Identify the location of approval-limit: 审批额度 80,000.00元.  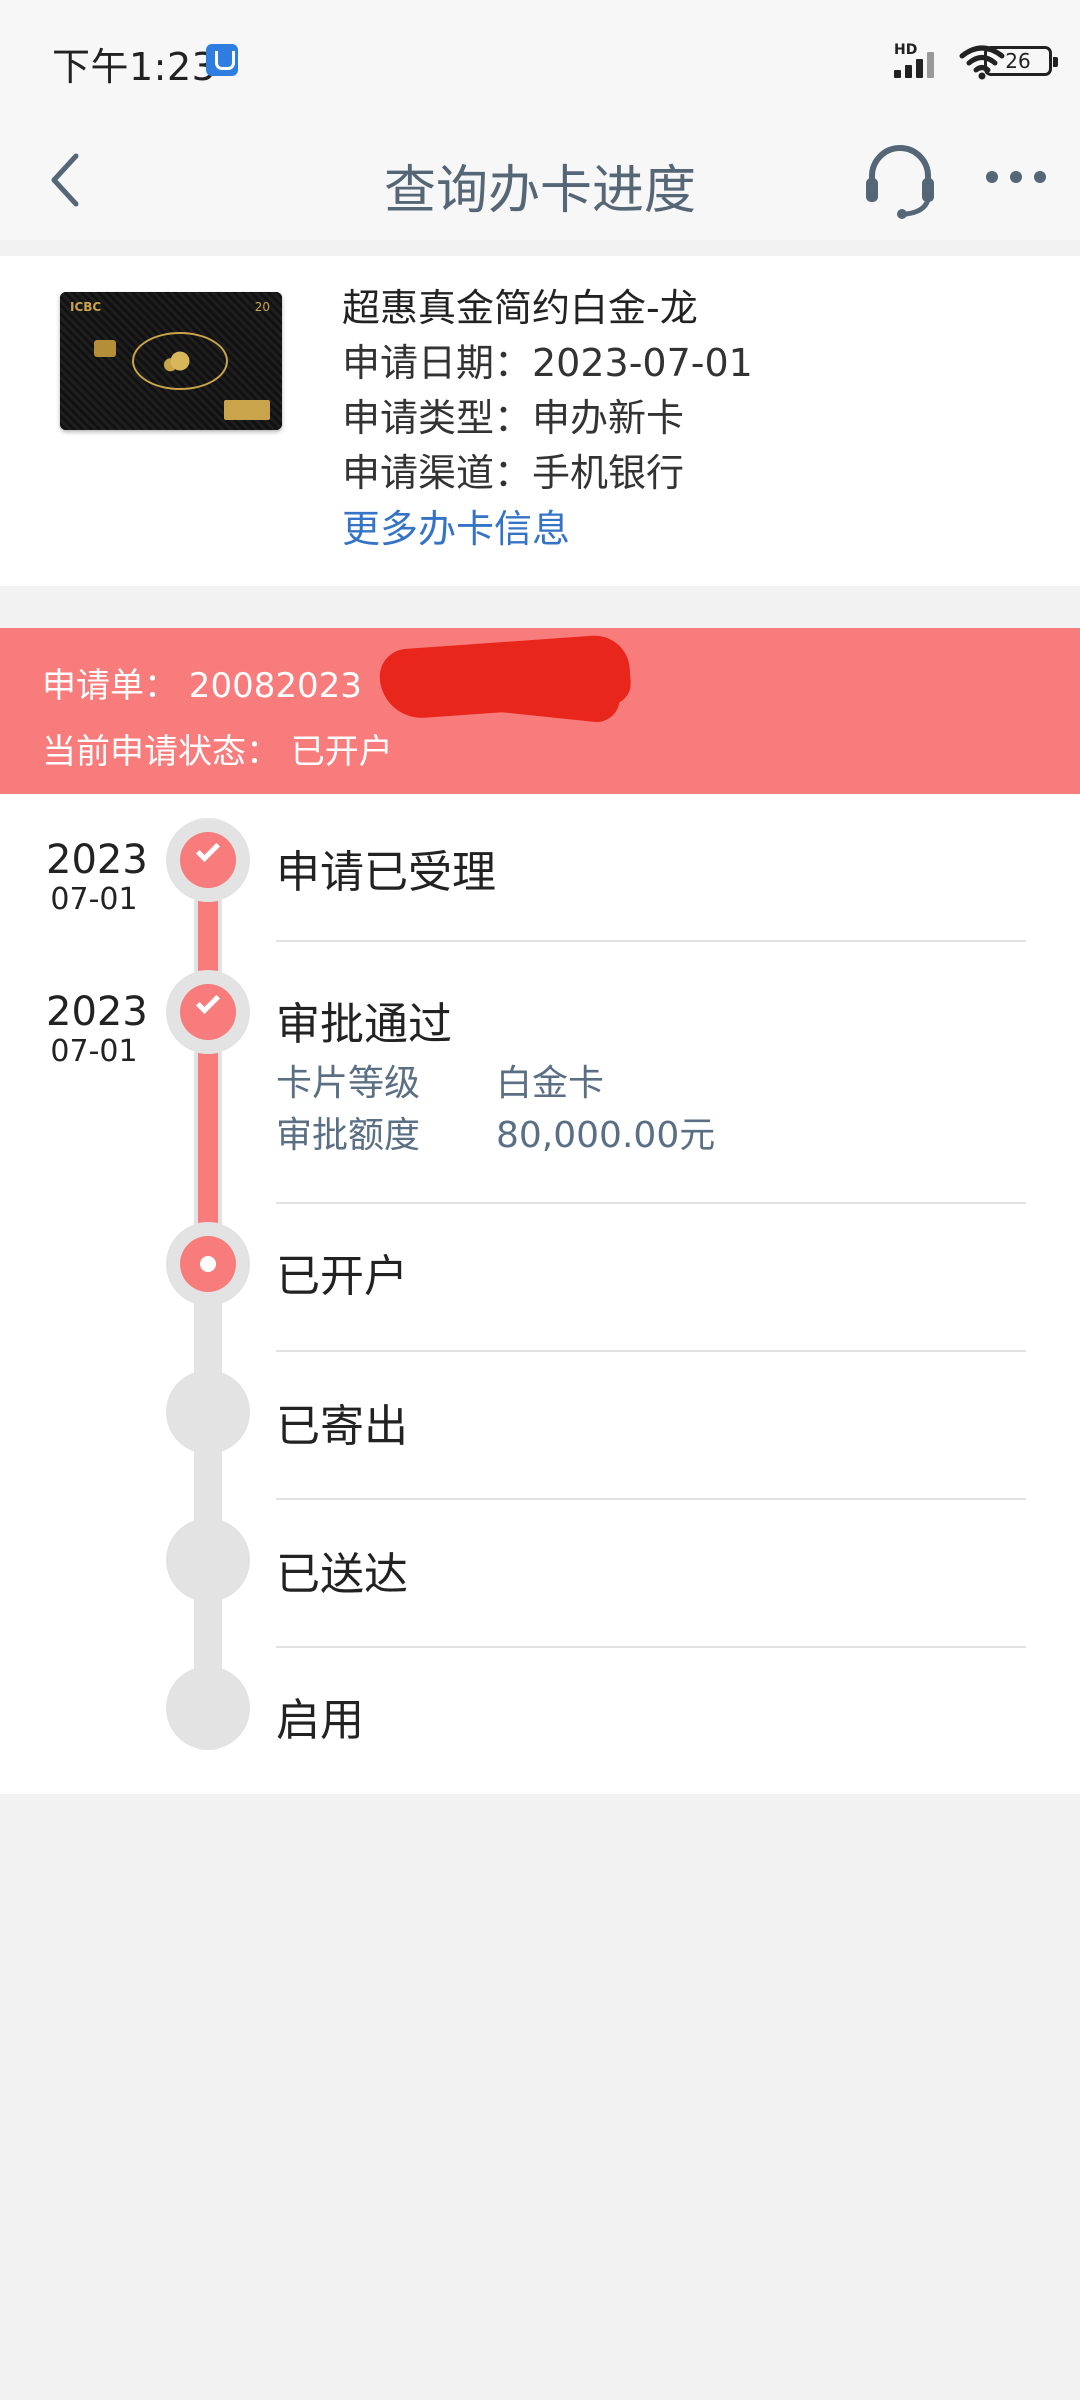
(495, 1132).